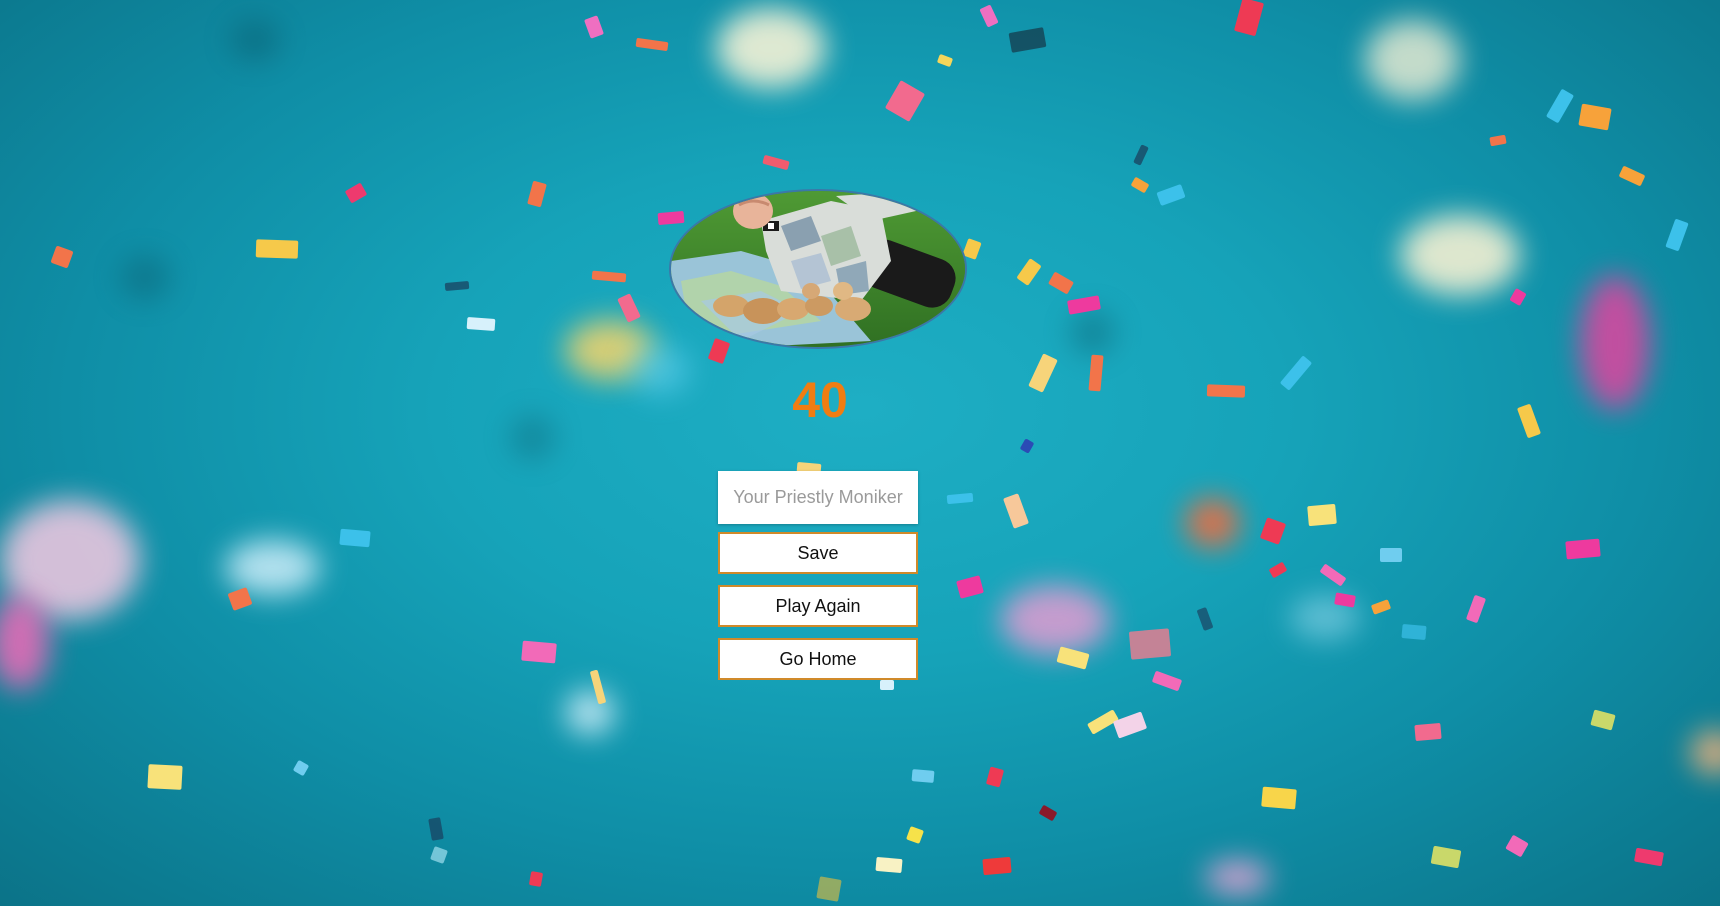 This screenshot has width=1720, height=906. I want to click on priestly-moniker-input, so click(818, 497).